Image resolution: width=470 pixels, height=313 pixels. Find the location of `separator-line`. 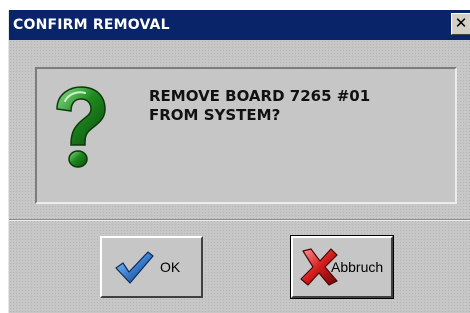

separator-line is located at coordinates (239, 220).